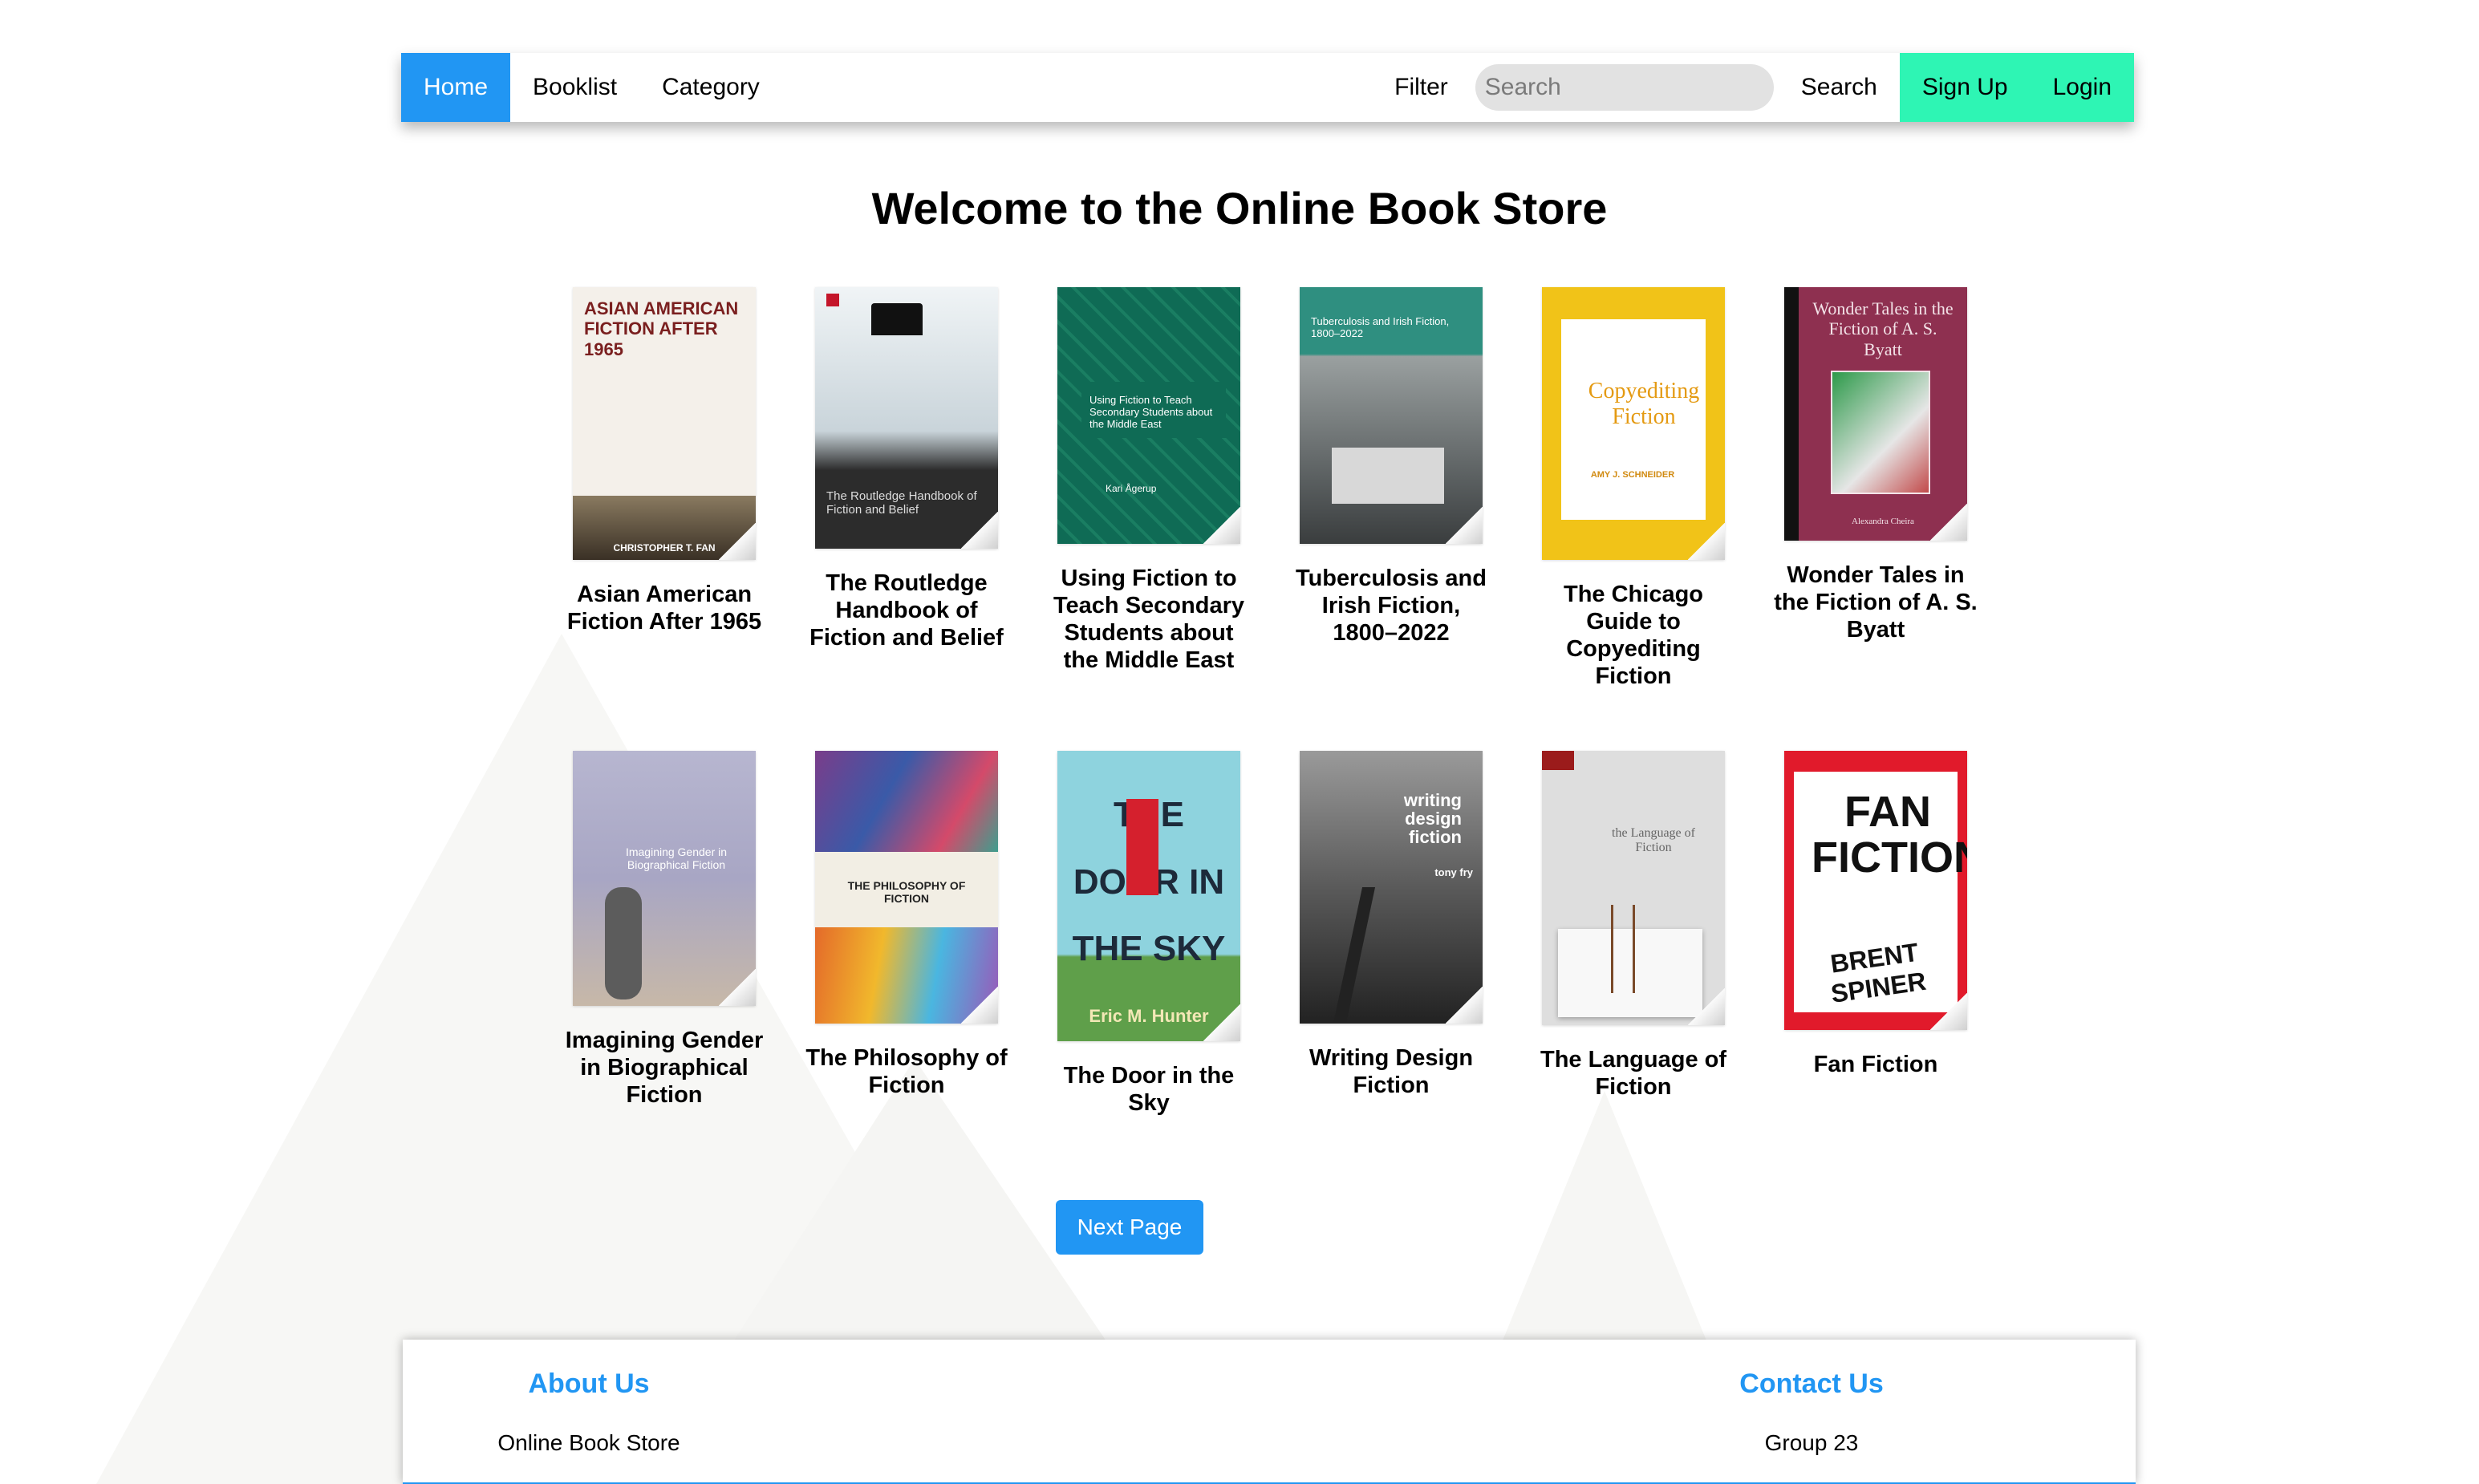 Image resolution: width=2479 pixels, height=1484 pixels. I want to click on auth-group: Sign Up Login, so click(2016, 87).